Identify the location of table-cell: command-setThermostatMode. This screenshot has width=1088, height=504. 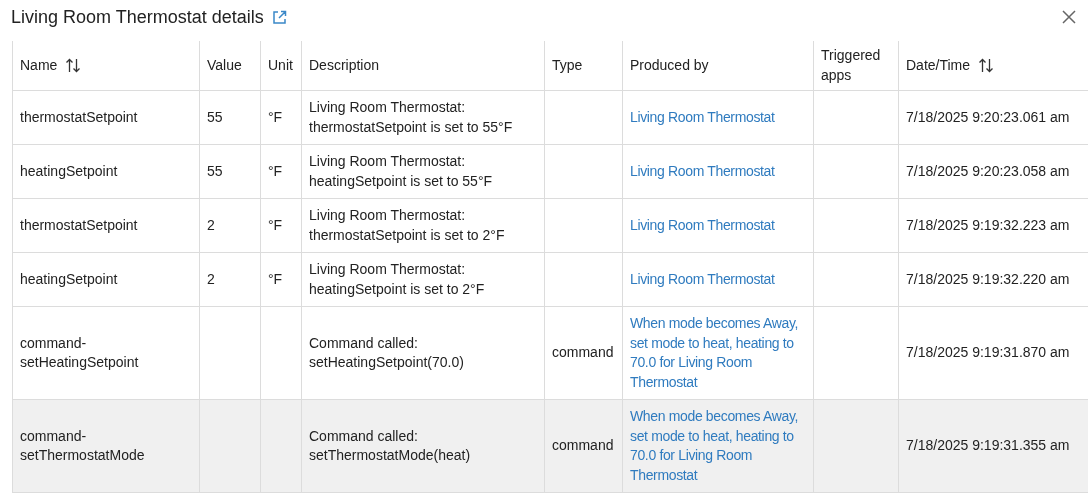
(82, 445).